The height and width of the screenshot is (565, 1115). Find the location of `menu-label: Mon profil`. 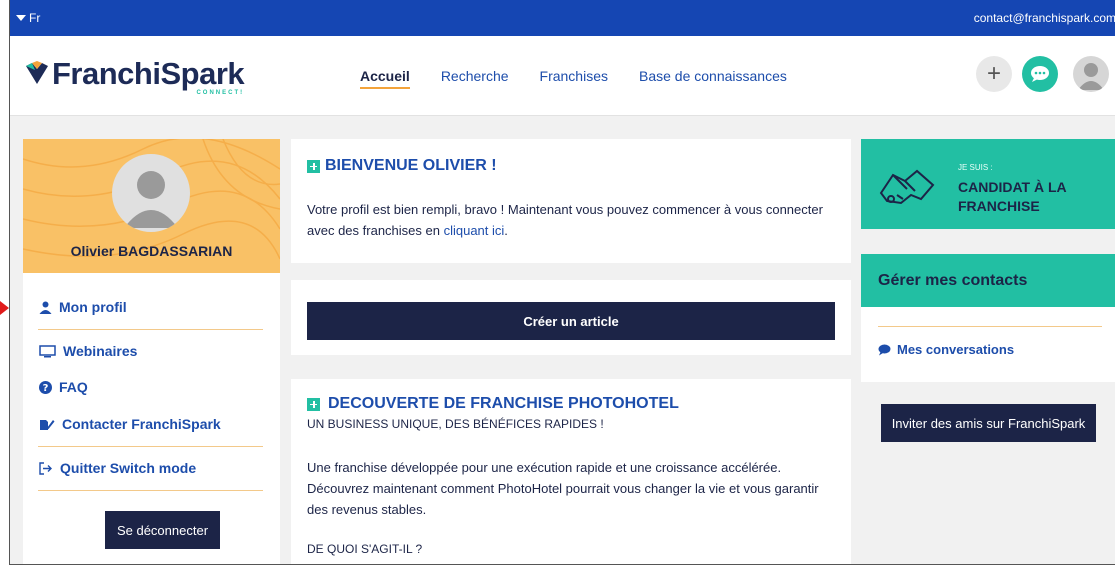

menu-label: Mon profil is located at coordinates (93, 307).